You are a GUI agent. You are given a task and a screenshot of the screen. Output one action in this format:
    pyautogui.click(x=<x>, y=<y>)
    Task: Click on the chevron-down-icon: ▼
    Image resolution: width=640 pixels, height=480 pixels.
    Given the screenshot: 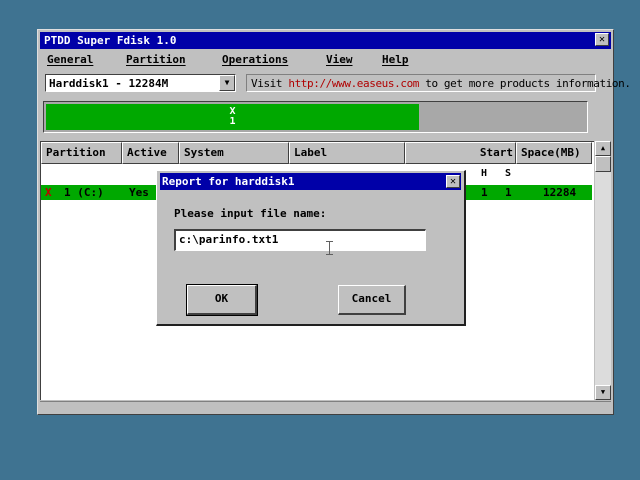 What is the action you would take?
    pyautogui.click(x=227, y=82)
    